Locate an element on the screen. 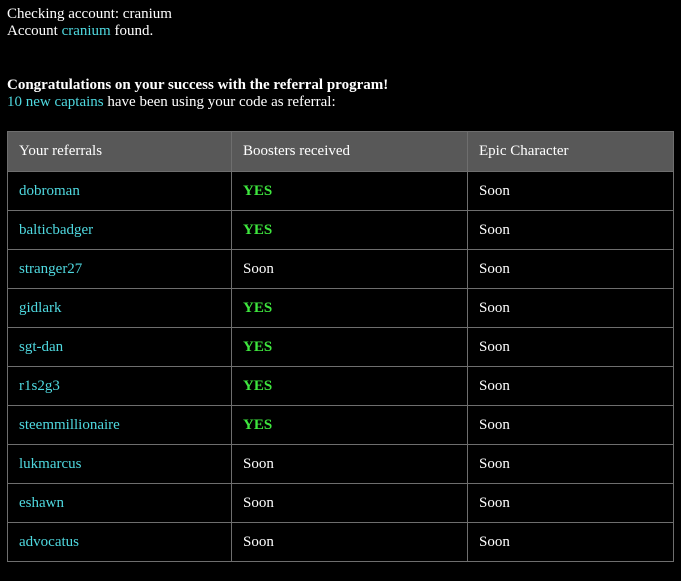  referral-name-link: lukmarcus is located at coordinates (119, 464).